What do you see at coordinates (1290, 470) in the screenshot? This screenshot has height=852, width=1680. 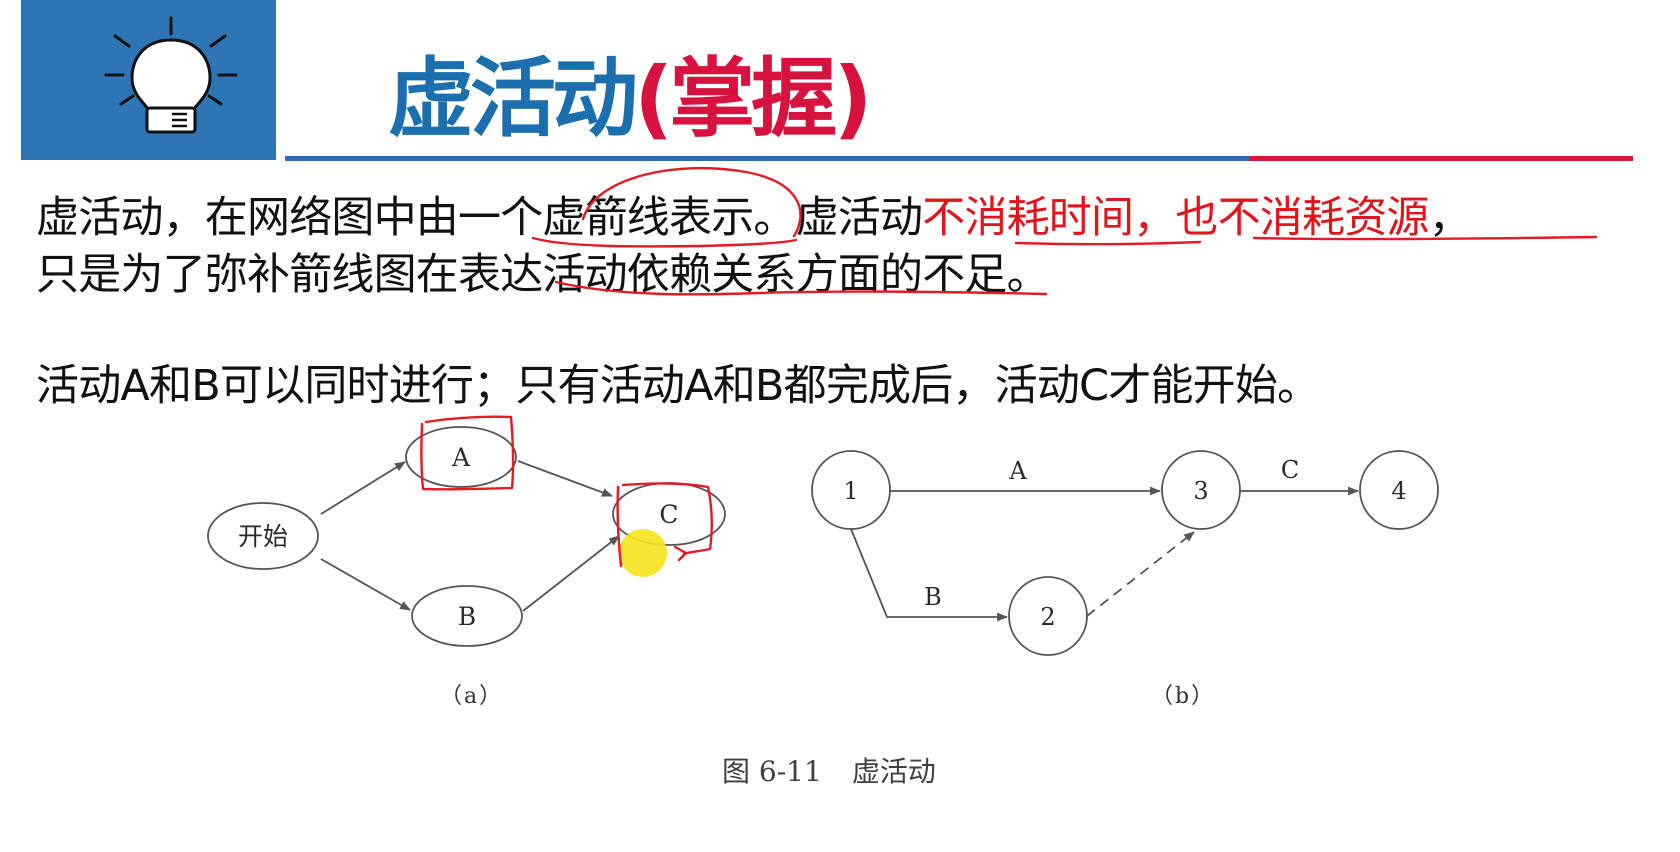 I see `edge-c-label: C` at bounding box center [1290, 470].